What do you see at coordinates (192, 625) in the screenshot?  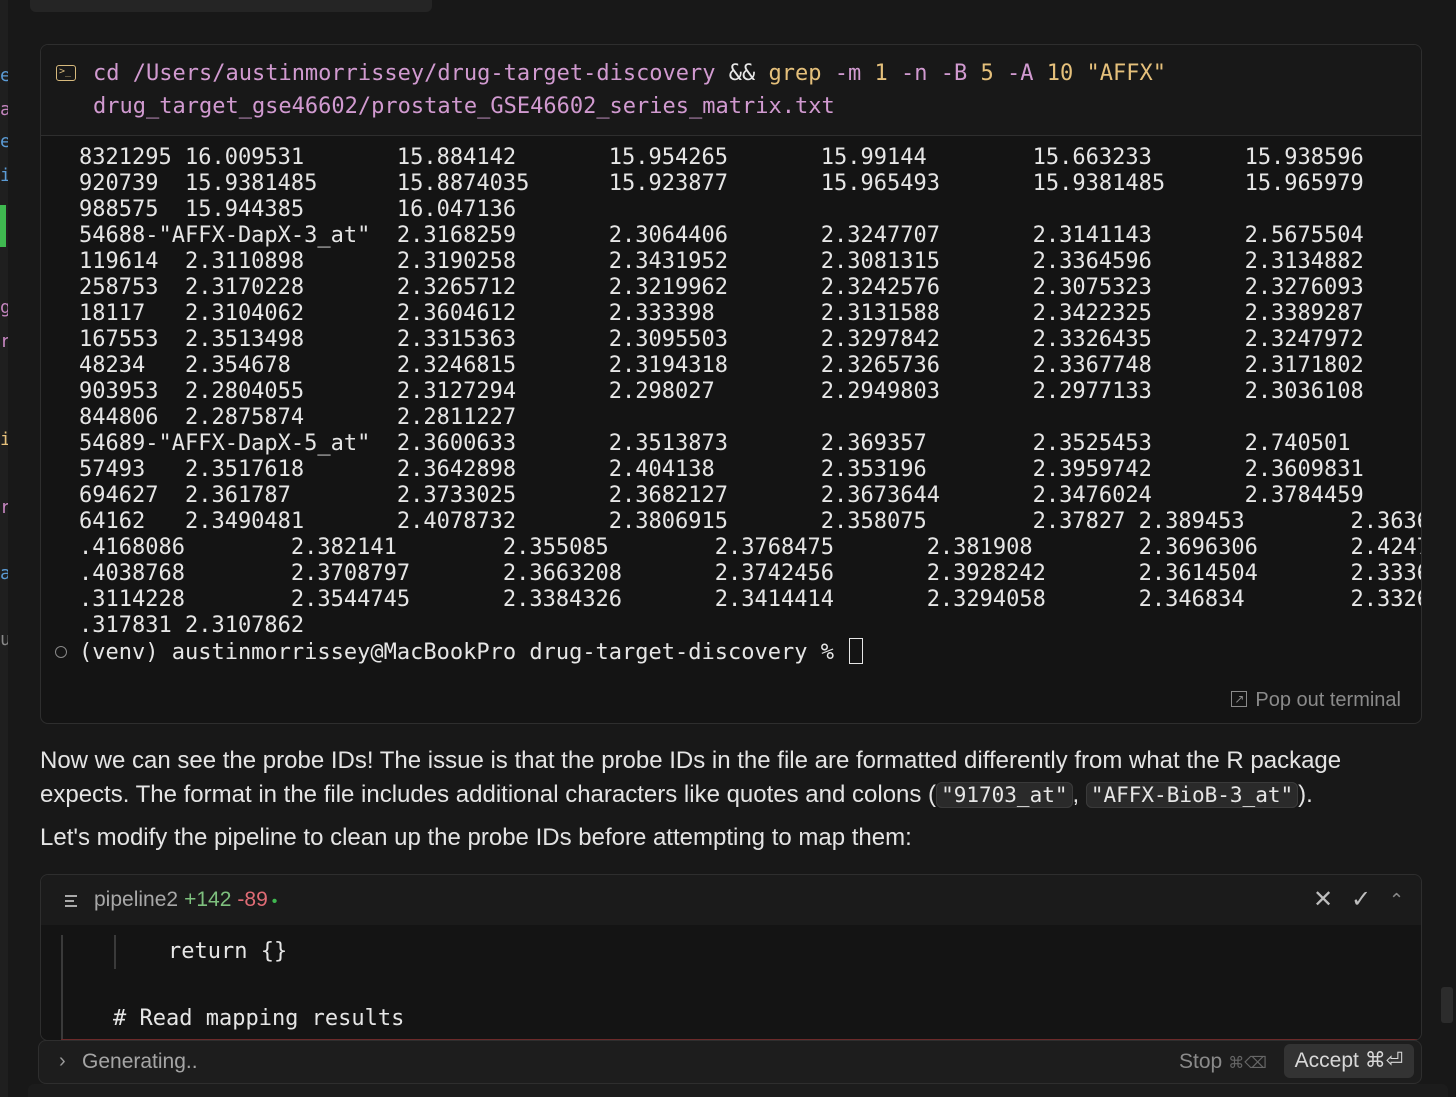 I see `output-line: .317831 2.3107862` at bounding box center [192, 625].